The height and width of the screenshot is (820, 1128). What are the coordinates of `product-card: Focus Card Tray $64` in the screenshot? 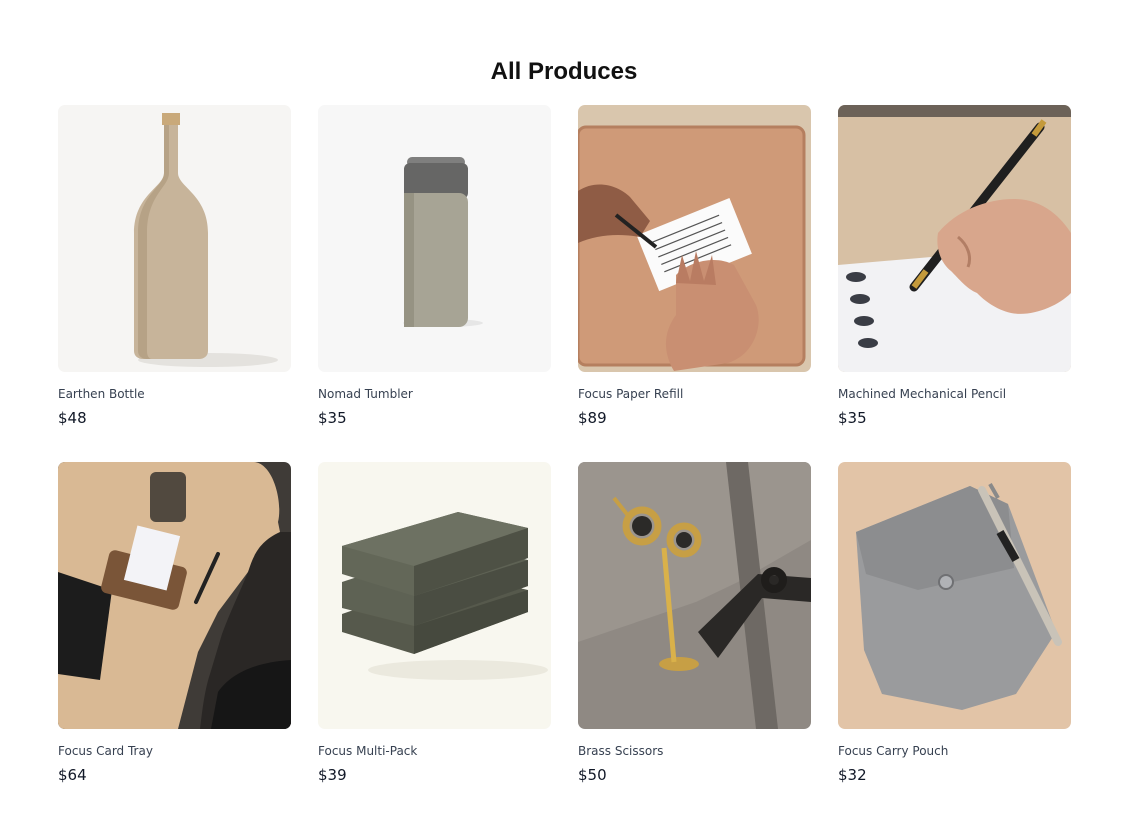 It's located at (174, 640).